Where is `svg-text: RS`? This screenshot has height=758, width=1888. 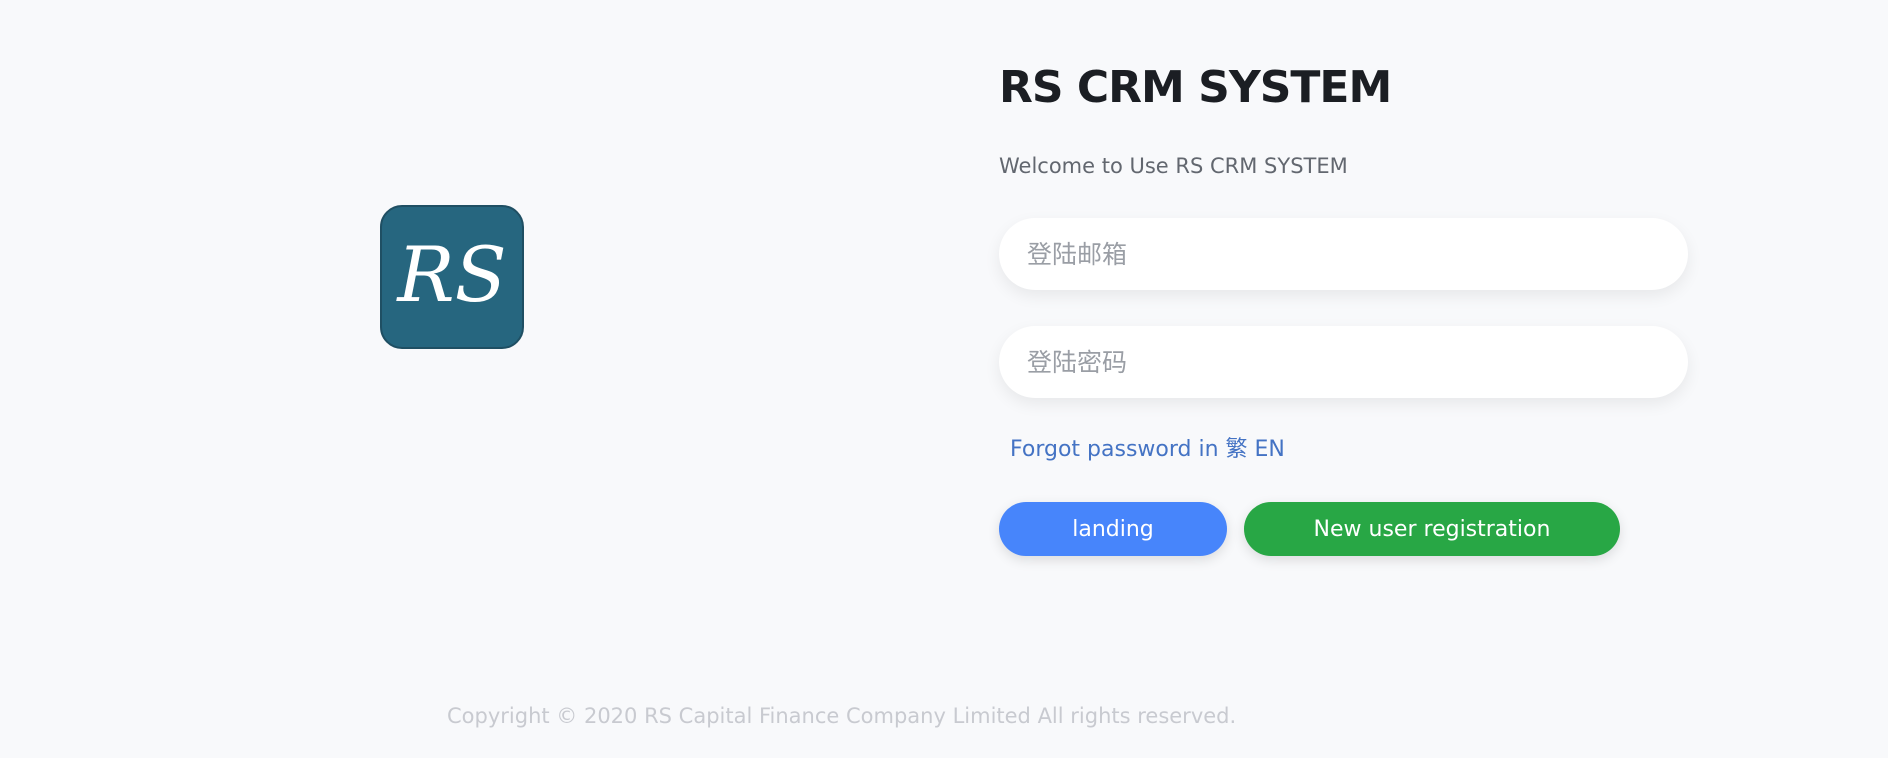 svg-text: RS is located at coordinates (450, 274).